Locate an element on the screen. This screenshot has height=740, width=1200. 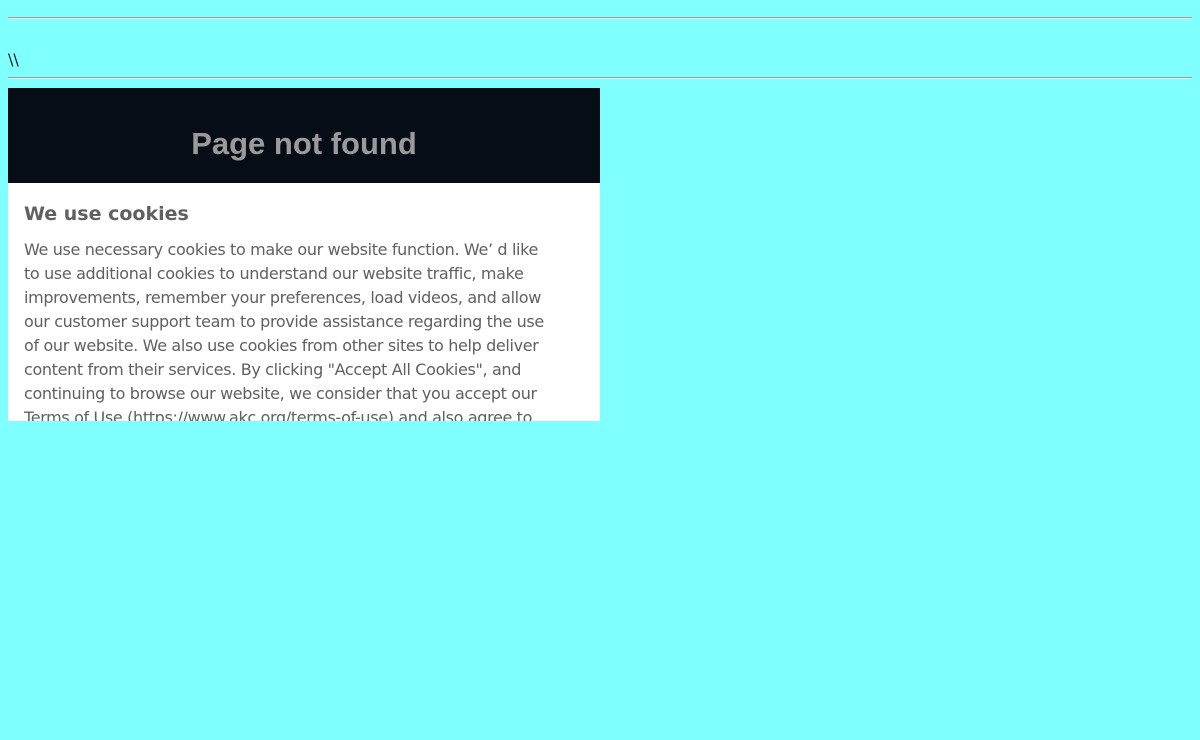
backslash-text: \\ is located at coordinates (13, 59).